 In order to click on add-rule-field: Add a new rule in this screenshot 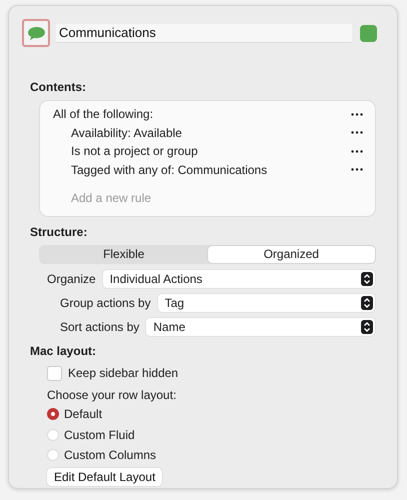, I will do `click(171, 198)`.